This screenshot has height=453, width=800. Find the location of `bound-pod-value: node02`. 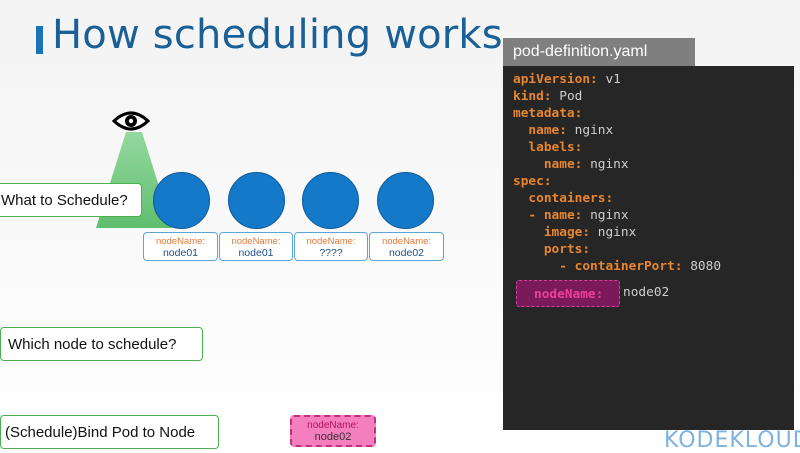

bound-pod-value: node02 is located at coordinates (333, 437).